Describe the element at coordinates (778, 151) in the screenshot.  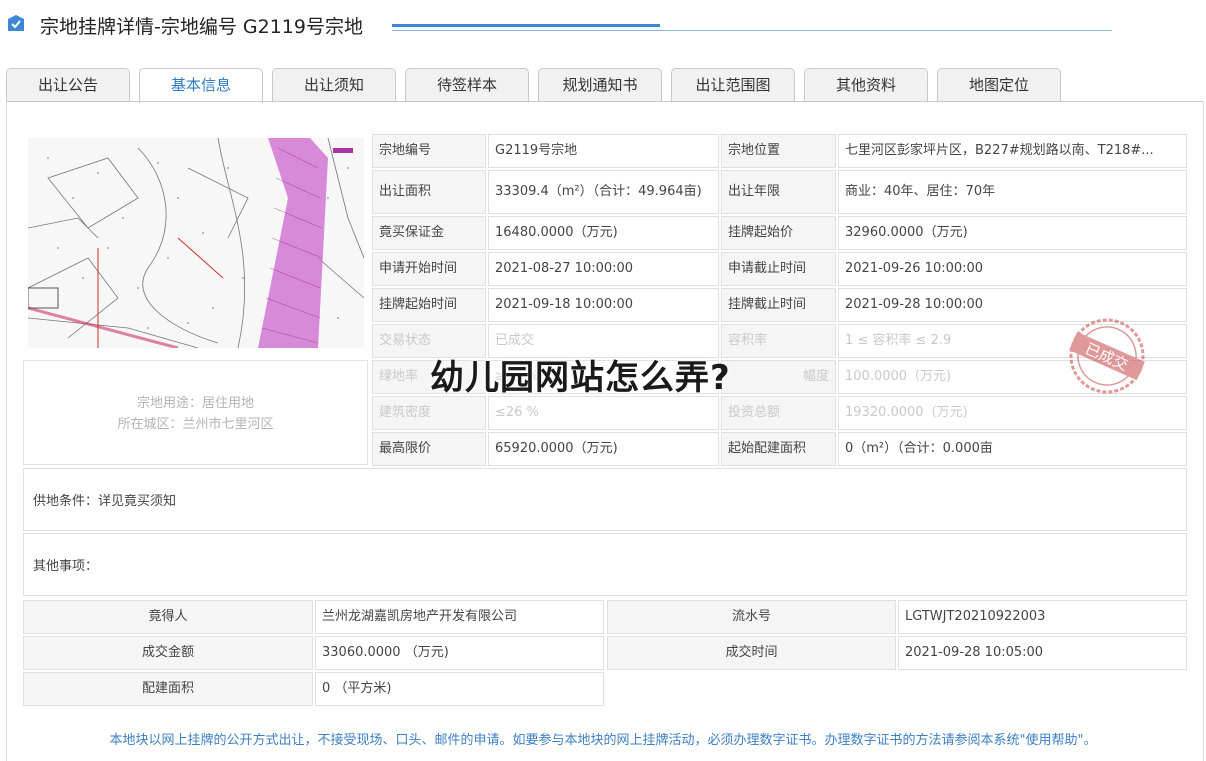
I see `label-location: 宗地位置` at that location.